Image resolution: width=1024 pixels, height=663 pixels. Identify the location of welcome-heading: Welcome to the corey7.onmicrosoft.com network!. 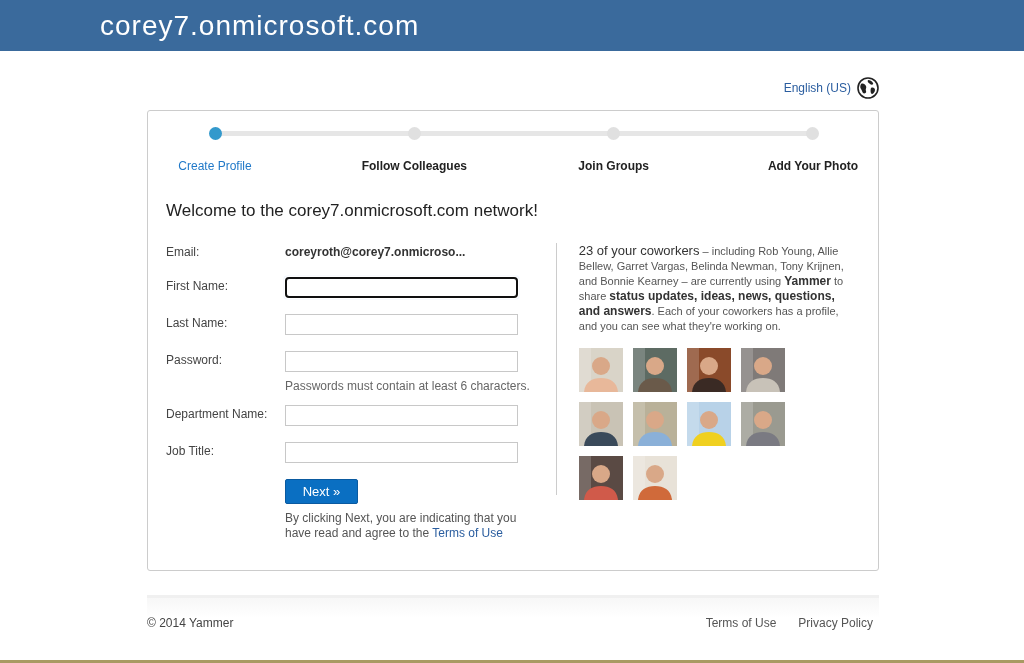
(352, 211).